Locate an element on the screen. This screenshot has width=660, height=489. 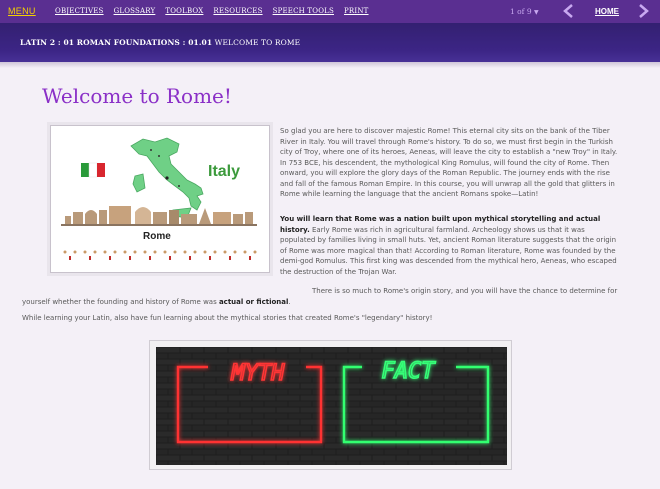
myth-neon-text: MYTH is located at coordinates (258, 373).